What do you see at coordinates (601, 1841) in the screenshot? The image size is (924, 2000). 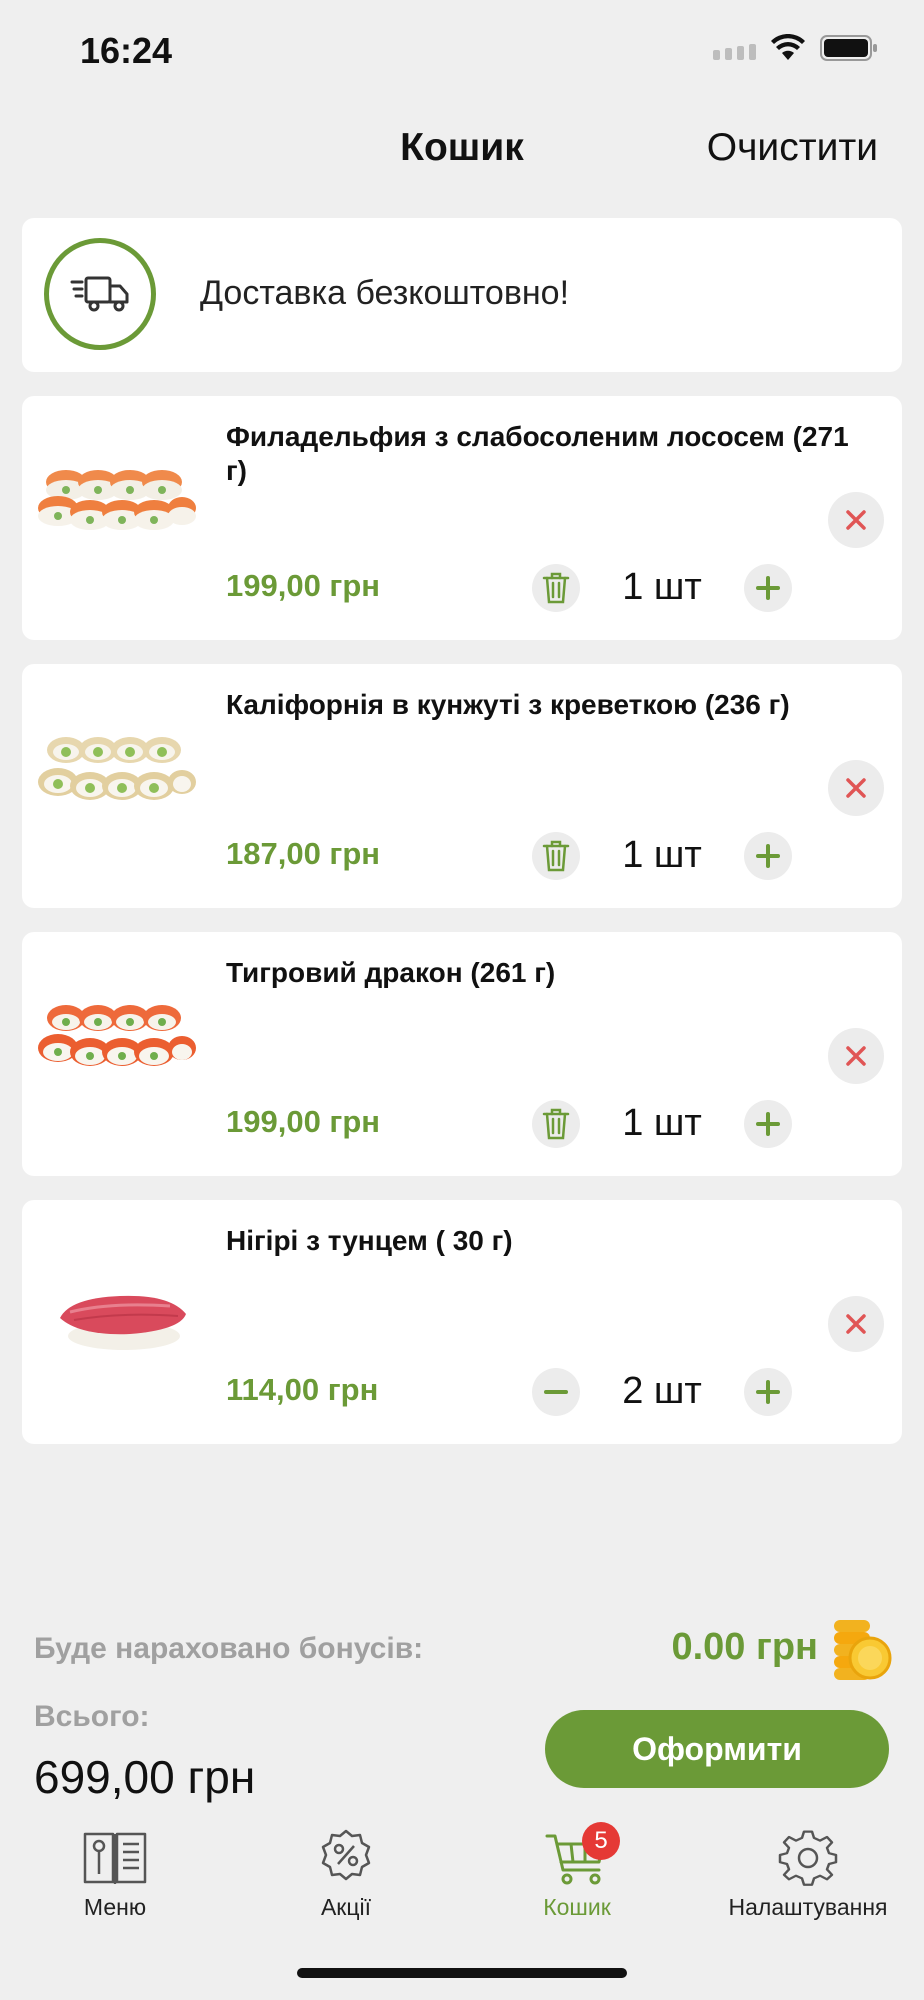 I see `cart-count-badge: 5` at bounding box center [601, 1841].